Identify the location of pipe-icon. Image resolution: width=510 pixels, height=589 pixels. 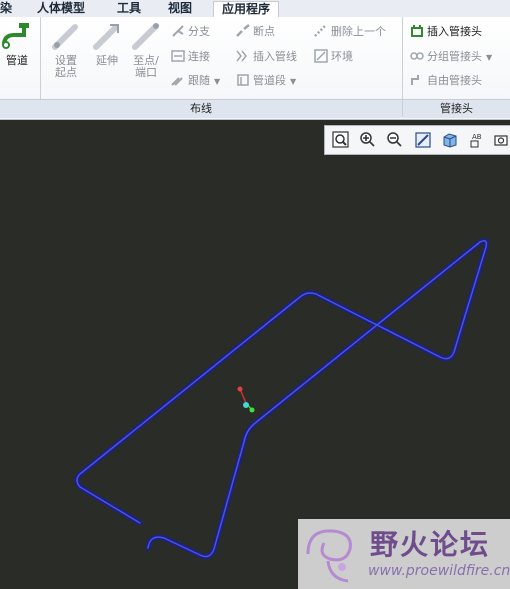
(15, 36).